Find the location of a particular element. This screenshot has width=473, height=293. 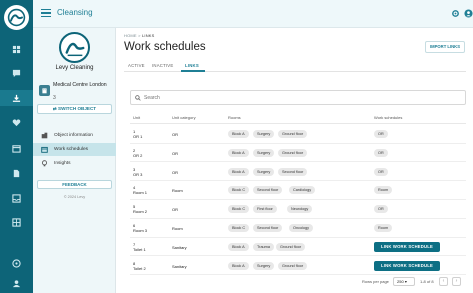

unit-cell: 7 Toilet 1 is located at coordinates (139, 247).